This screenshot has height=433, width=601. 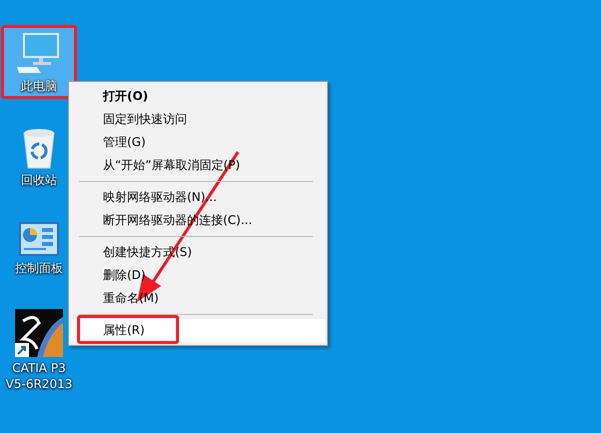 What do you see at coordinates (39, 268) in the screenshot?
I see `icon-label: 控制面板` at bounding box center [39, 268].